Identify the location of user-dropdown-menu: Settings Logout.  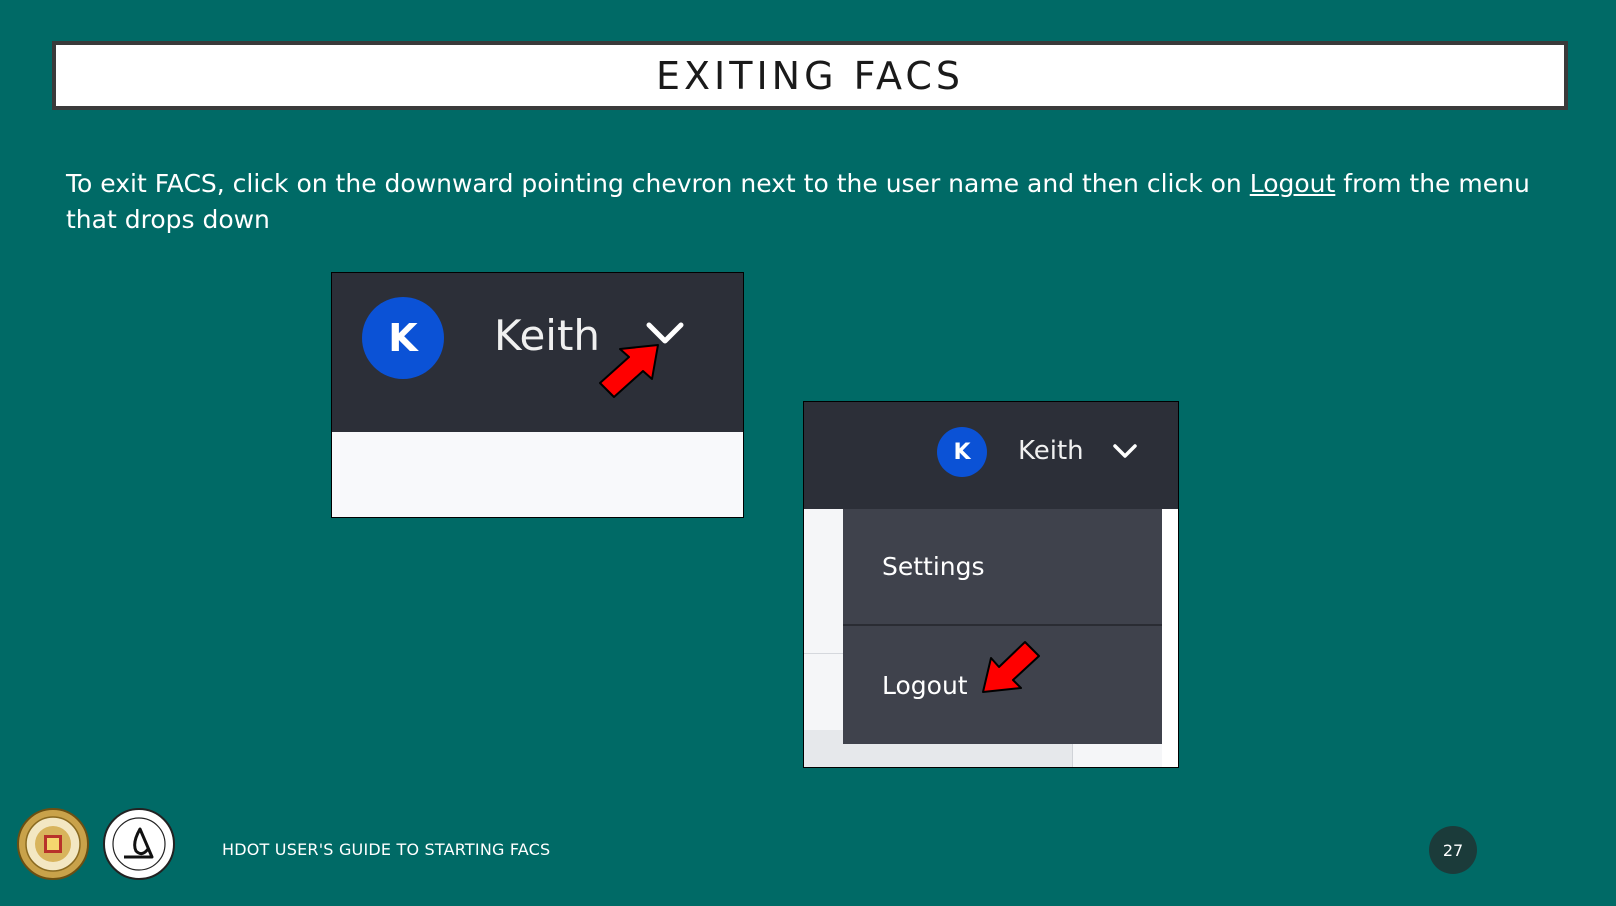
(1002, 626).